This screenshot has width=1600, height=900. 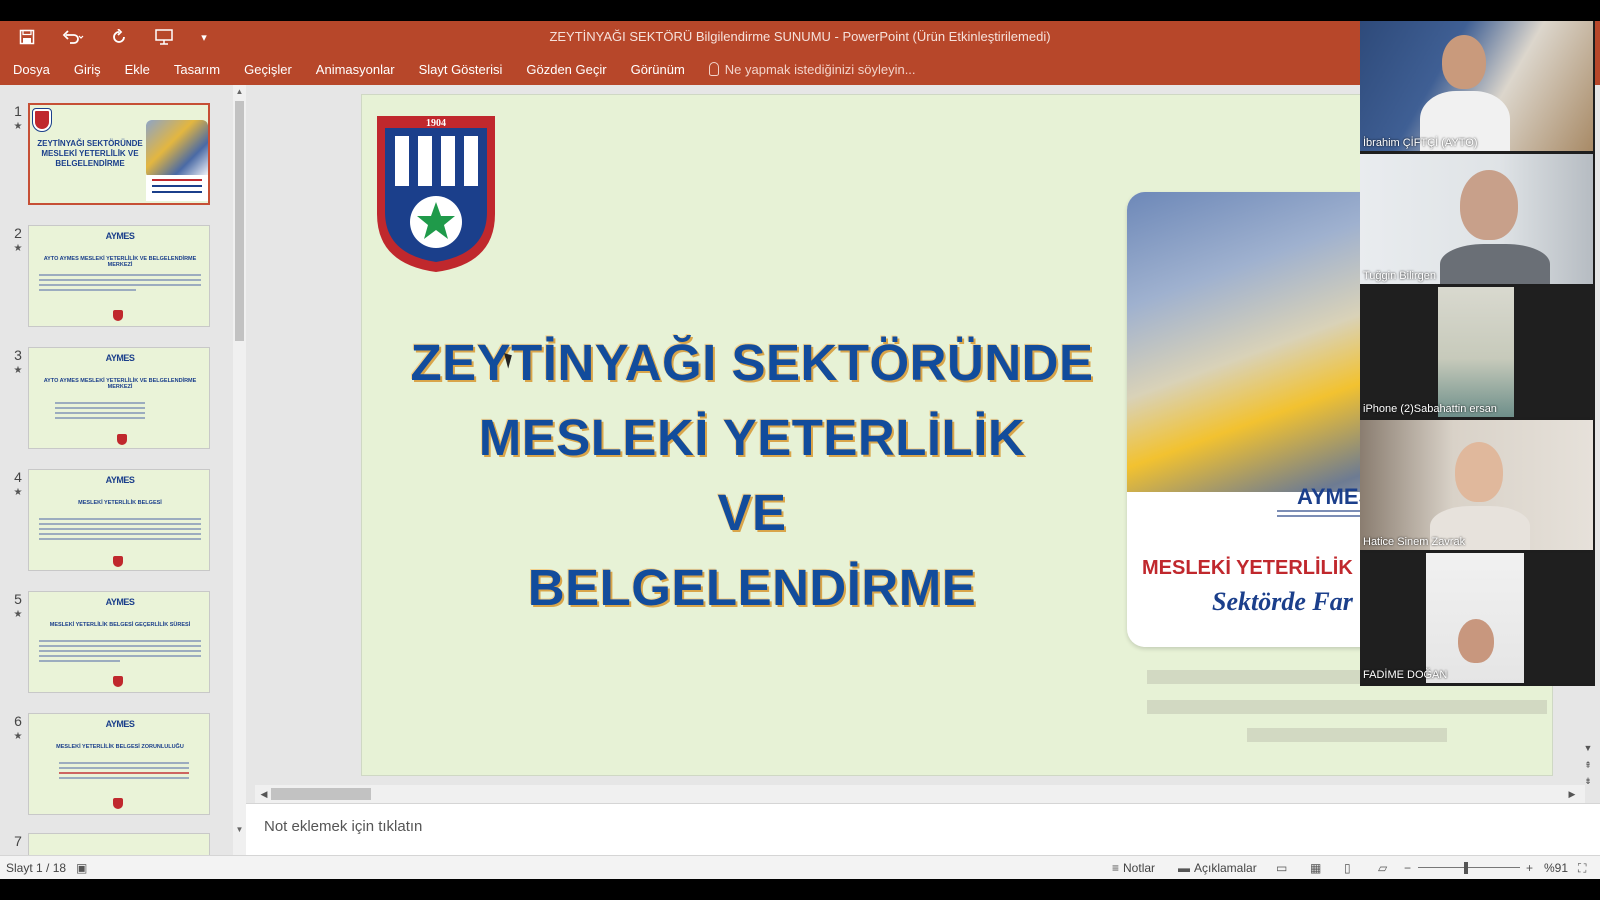 I want to click on comments-button: ▬ Açıklamalar, so click(x=1217, y=868).